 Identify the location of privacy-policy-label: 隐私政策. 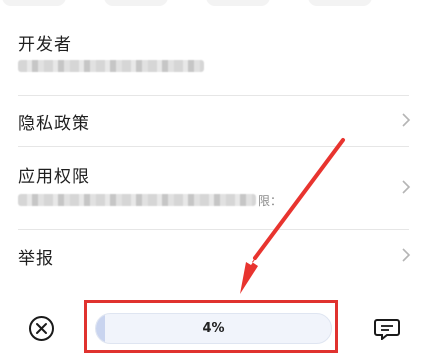
(54, 124).